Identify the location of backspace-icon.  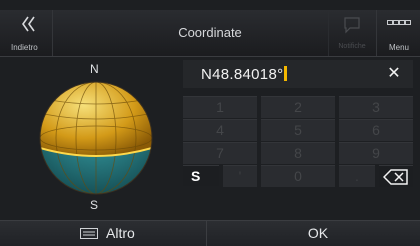
(395, 176).